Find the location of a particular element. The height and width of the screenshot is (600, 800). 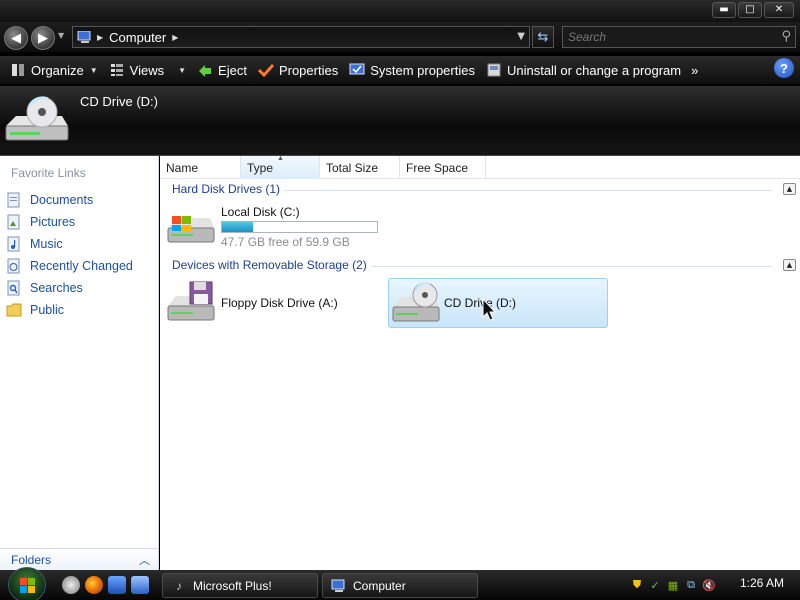

chevron-down-icon: ▼ is located at coordinates (93, 70).